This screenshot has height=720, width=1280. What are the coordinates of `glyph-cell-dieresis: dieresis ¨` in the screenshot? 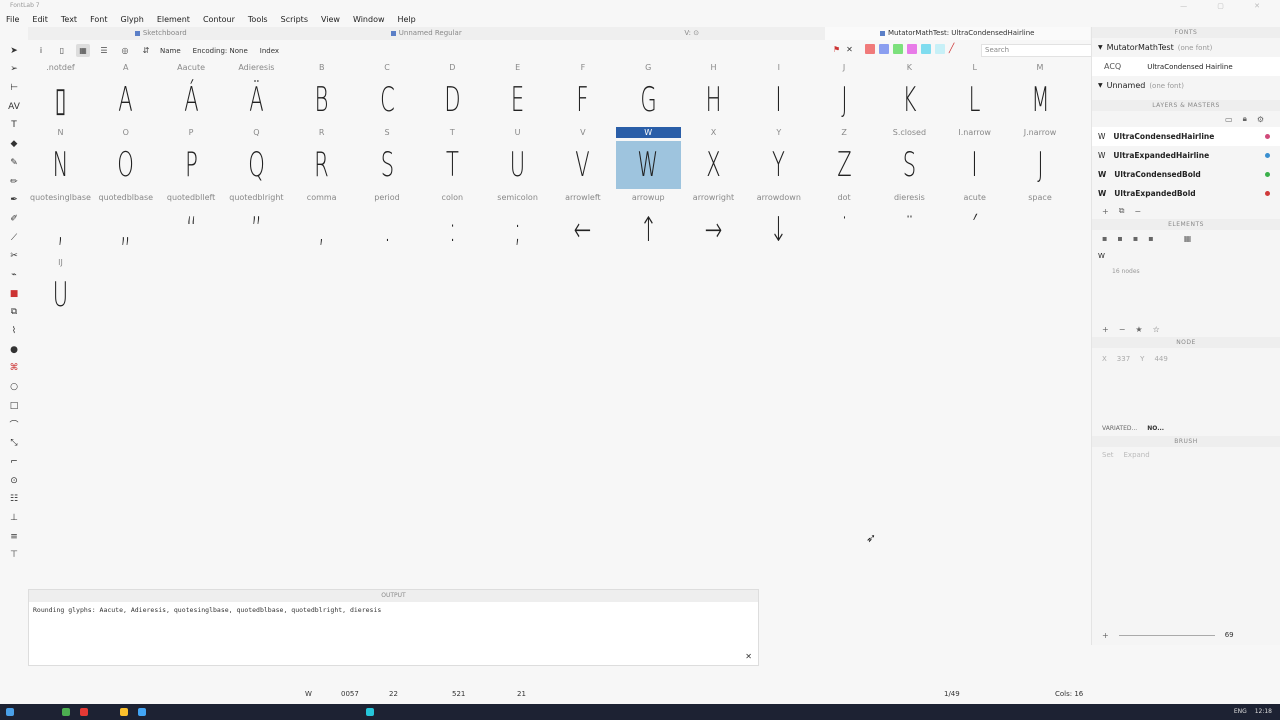 It's located at (909, 224).